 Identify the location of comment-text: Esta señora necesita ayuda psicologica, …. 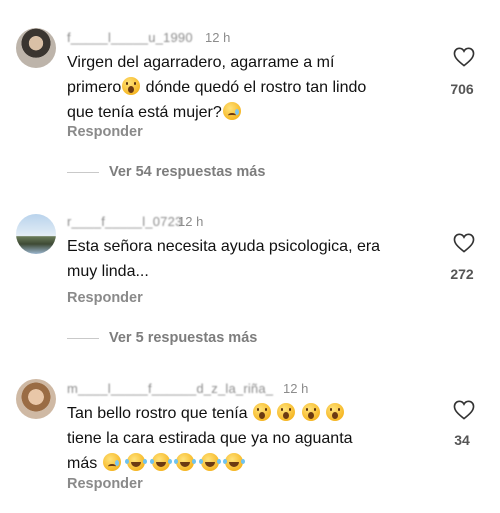
(252, 259).